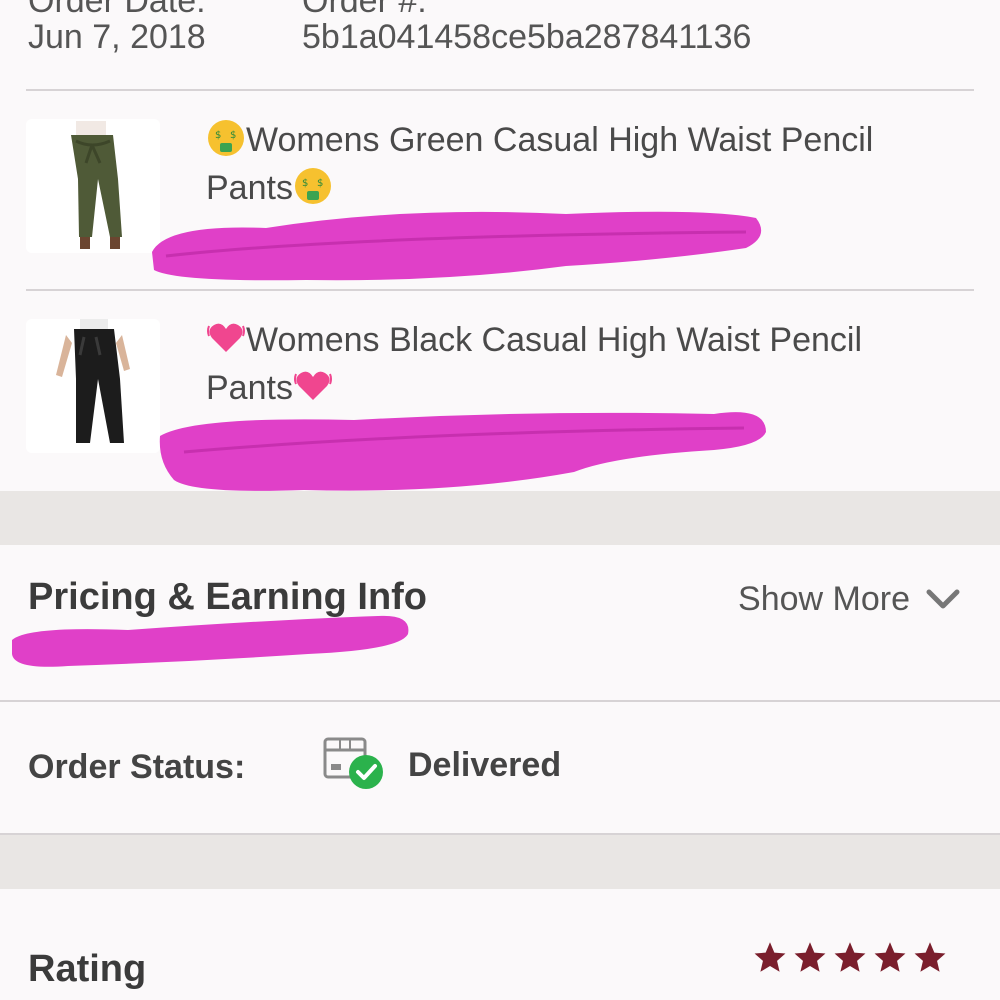  What do you see at coordinates (485, 765) in the screenshot?
I see `order-status-value: Delivered` at bounding box center [485, 765].